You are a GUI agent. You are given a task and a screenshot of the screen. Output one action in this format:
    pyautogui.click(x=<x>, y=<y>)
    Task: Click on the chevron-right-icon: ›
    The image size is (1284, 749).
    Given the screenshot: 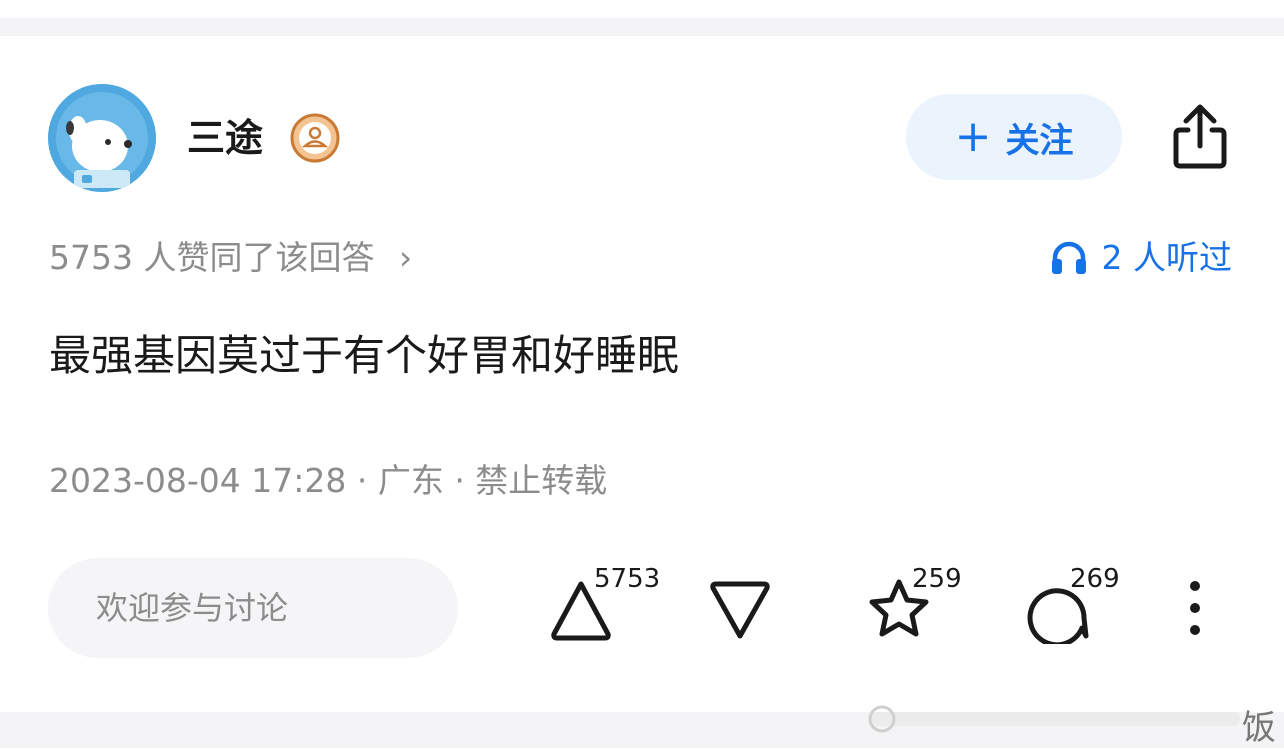 What is the action you would take?
    pyautogui.click(x=405, y=257)
    